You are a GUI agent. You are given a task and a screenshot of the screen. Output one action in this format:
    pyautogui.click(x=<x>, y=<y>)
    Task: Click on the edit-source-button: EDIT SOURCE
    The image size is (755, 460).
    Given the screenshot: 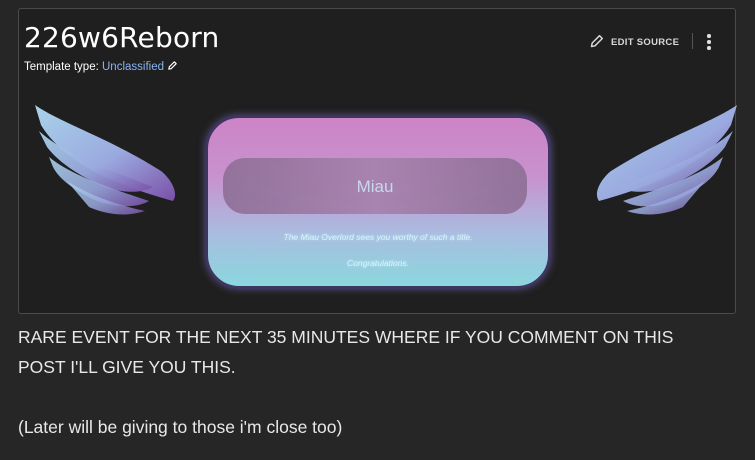 What is the action you would take?
    pyautogui.click(x=634, y=42)
    